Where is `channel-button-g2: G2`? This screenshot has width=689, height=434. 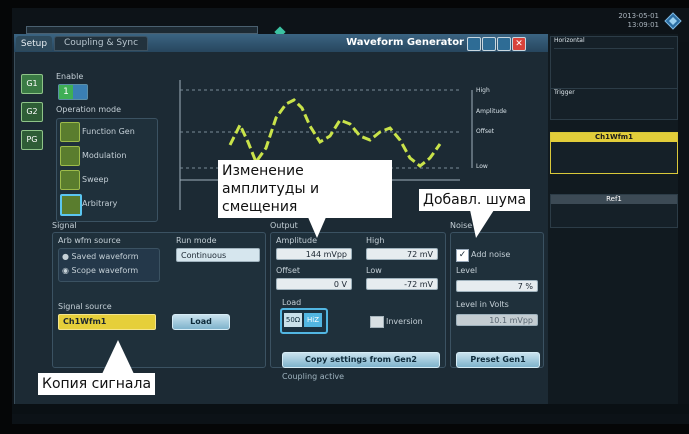
channel-button-g2: G2 is located at coordinates (32, 112).